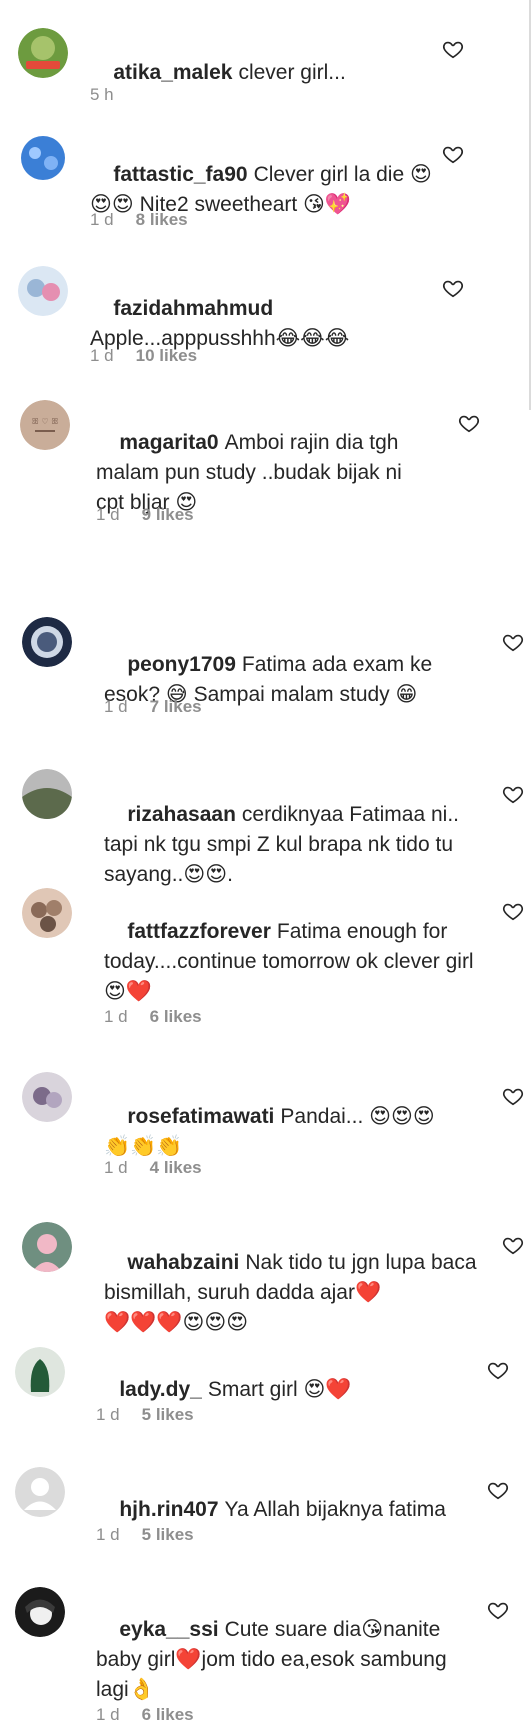 The height and width of the screenshot is (1735, 531). Describe the element at coordinates (181, 814) in the screenshot. I see `comment-username: rizahasaan` at that location.